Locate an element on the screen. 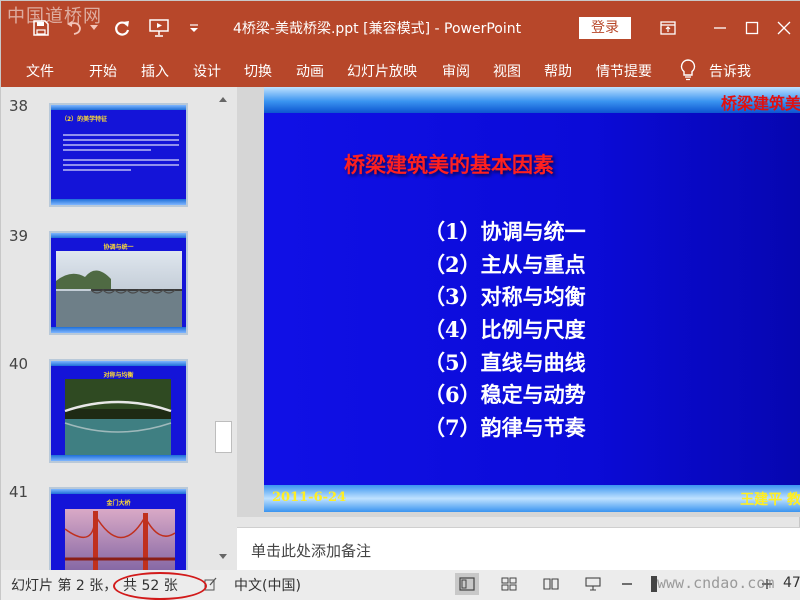 The image size is (800, 600). zoom-out-icon is located at coordinates (627, 584).